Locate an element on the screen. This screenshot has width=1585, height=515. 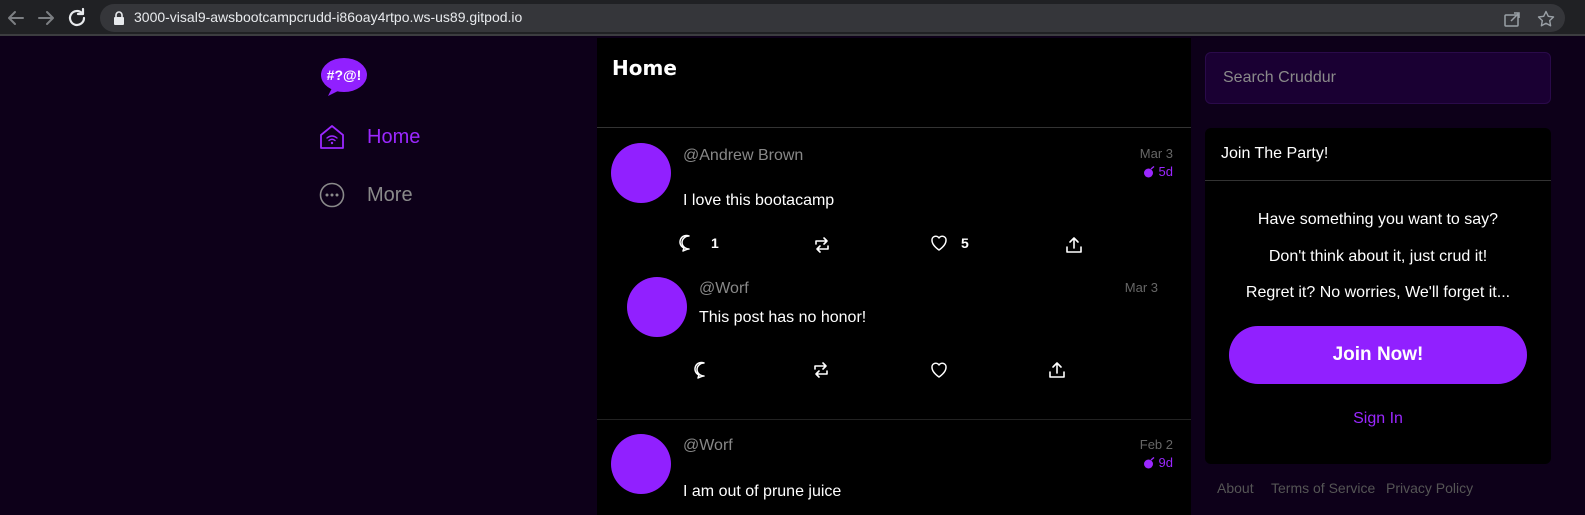
repost-button is located at coordinates (822, 245).